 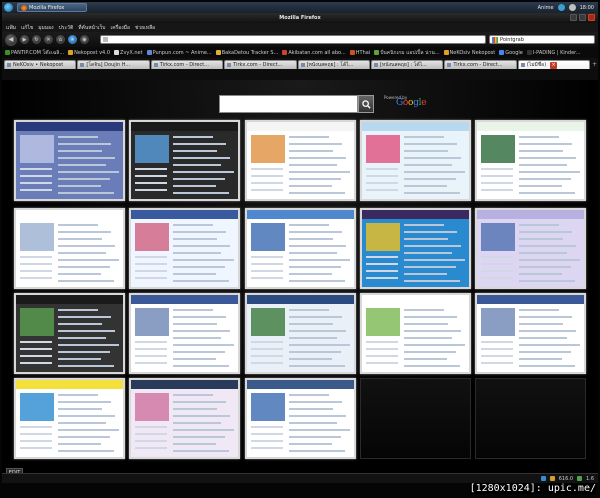 I want to click on close-window-button, so click(x=591, y=17).